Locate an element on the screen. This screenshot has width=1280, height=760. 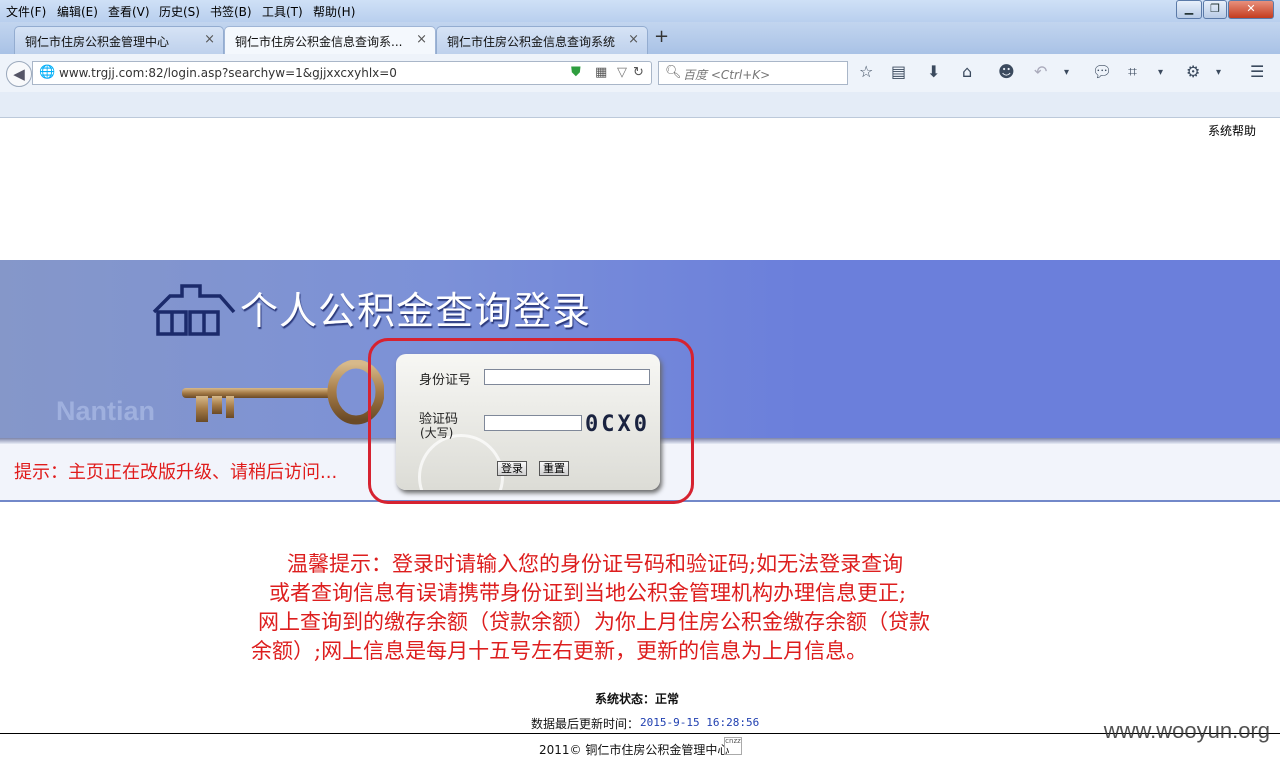
undo-dropdown-icon: ▾ is located at coordinates (1066, 72).